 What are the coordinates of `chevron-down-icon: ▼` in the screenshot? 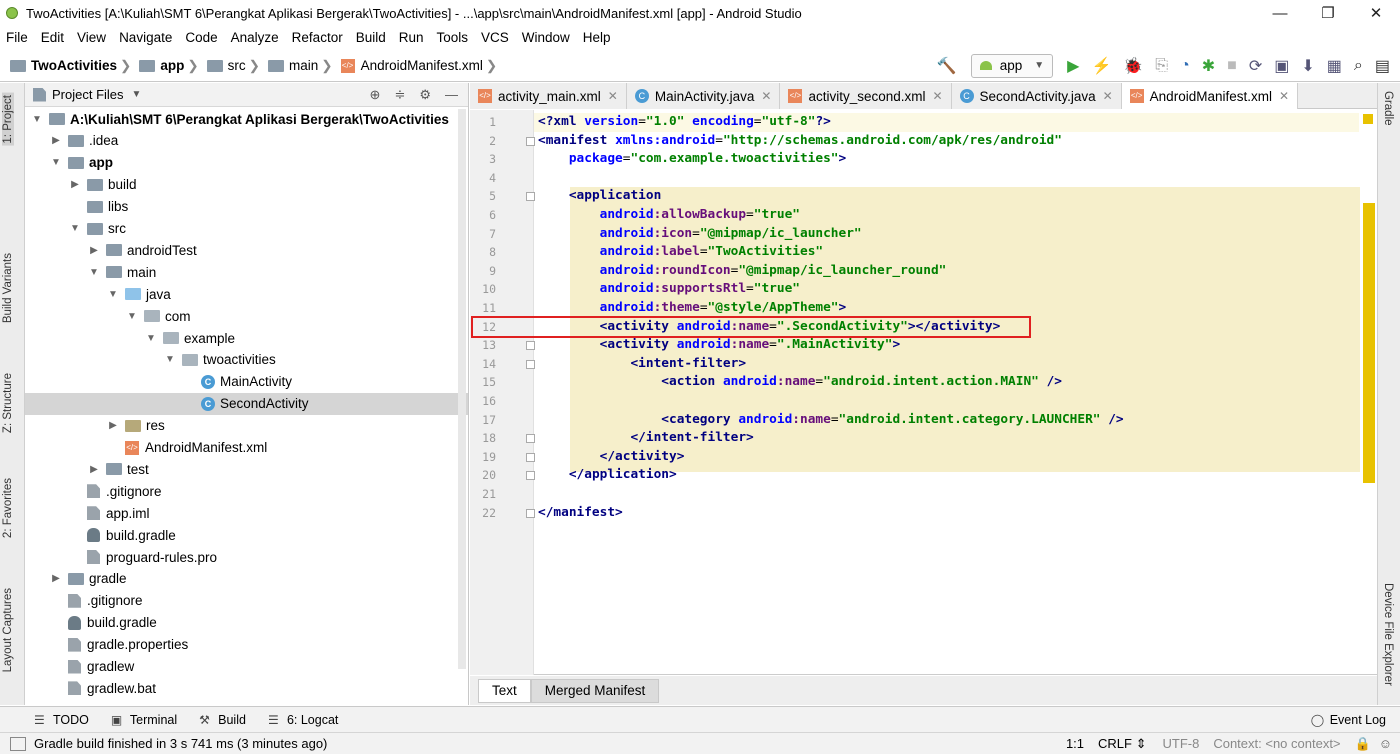 It's located at (137, 94).